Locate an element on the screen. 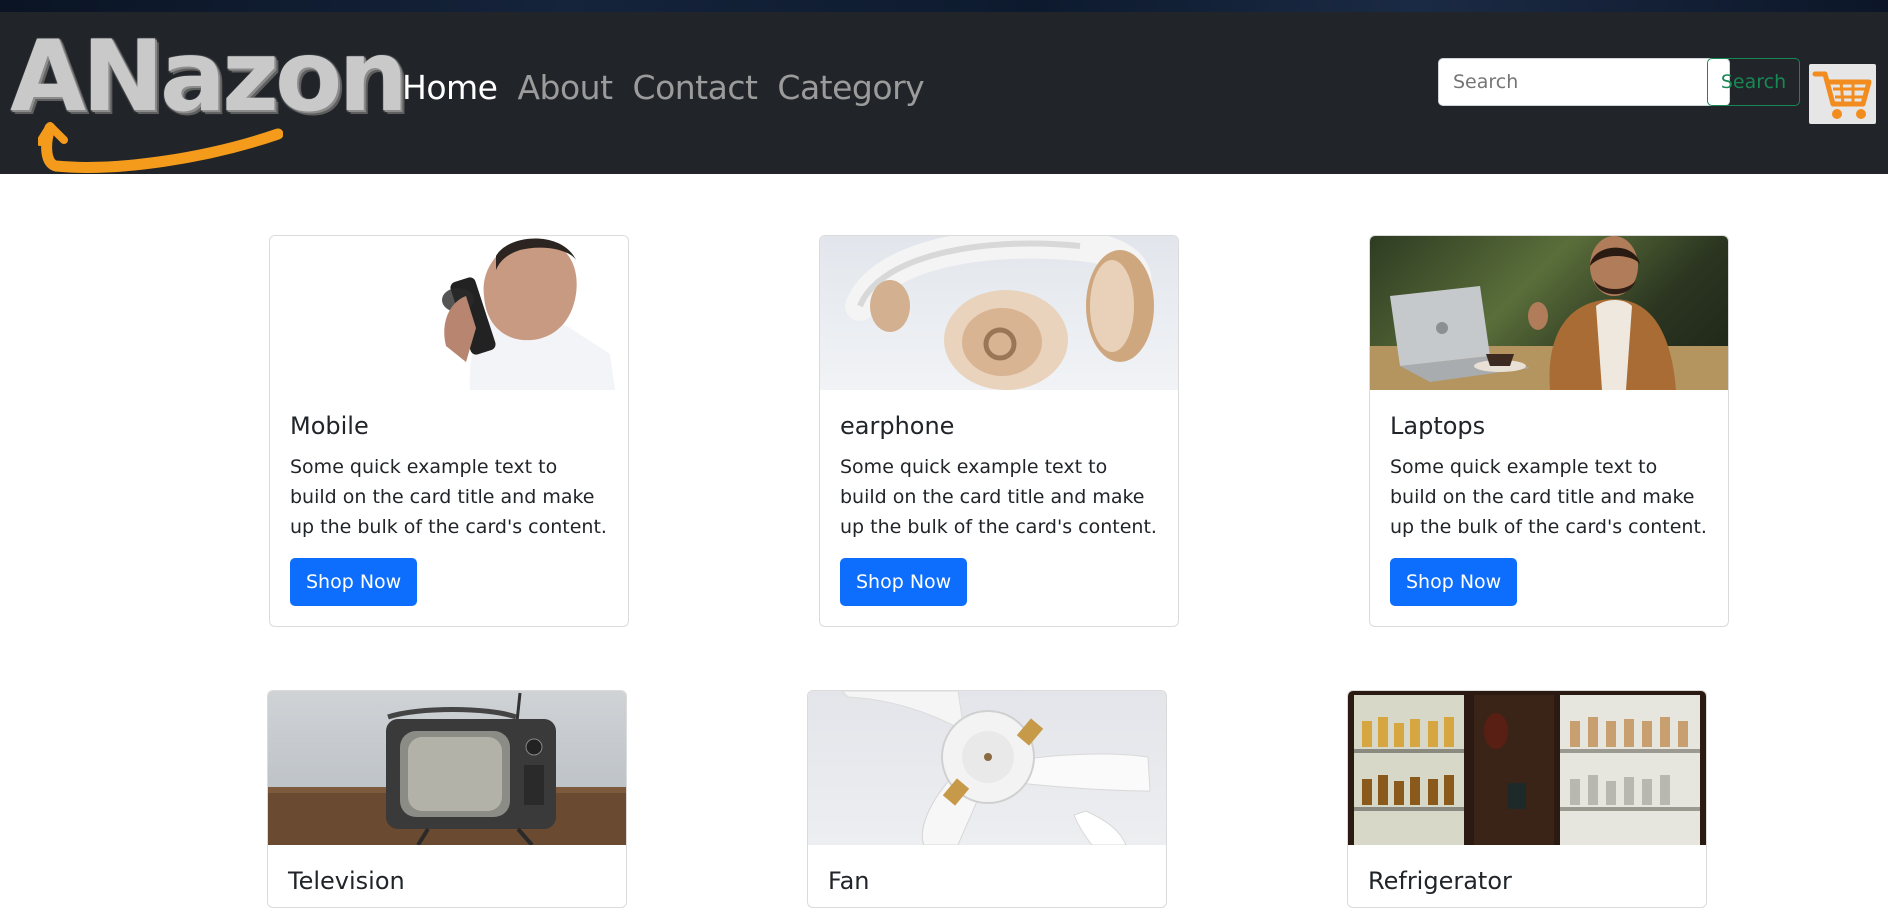 Image resolution: width=1888 pixels, height=912 pixels. card-title: Refrigerator is located at coordinates (1440, 881).